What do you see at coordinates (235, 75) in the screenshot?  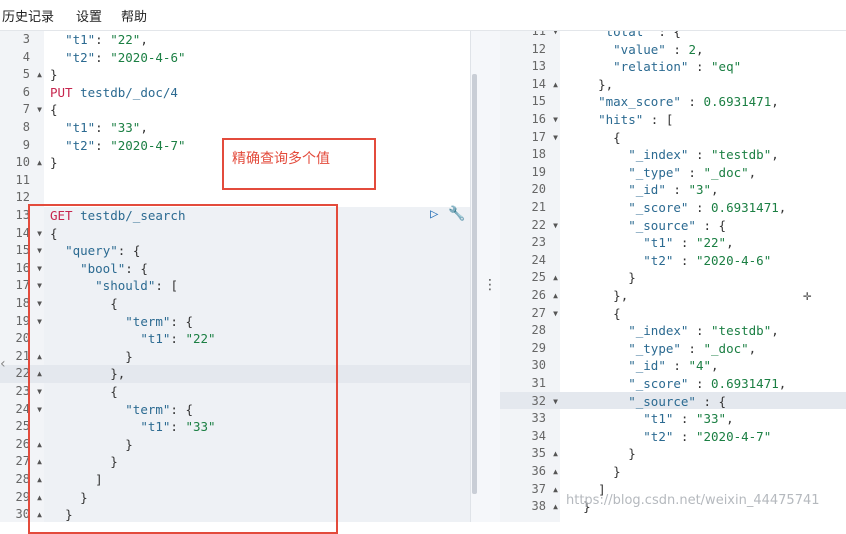 I see `code-line: 5 ▲}` at bounding box center [235, 75].